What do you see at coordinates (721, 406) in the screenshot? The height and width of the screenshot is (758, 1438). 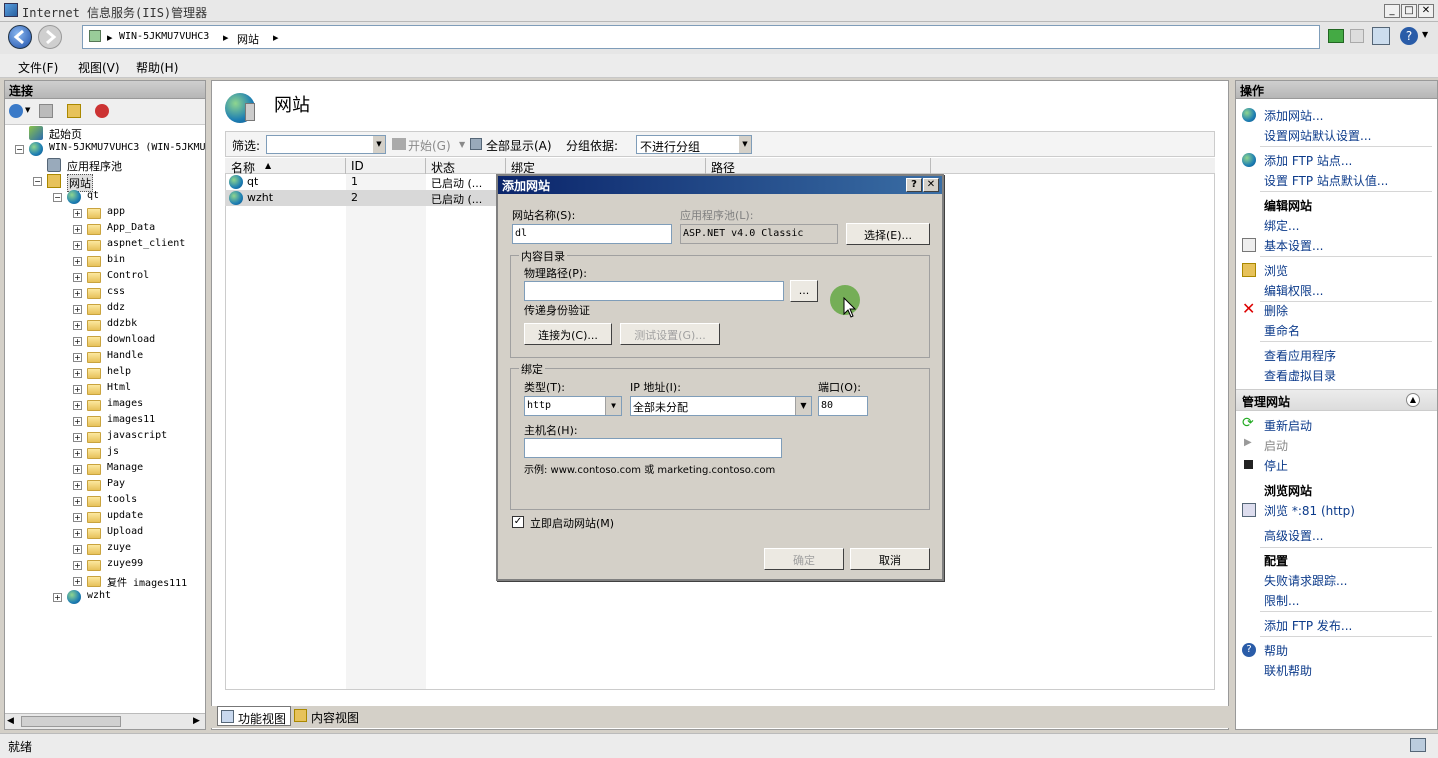 I see `ip-address-select: 全部未分配 ▼` at bounding box center [721, 406].